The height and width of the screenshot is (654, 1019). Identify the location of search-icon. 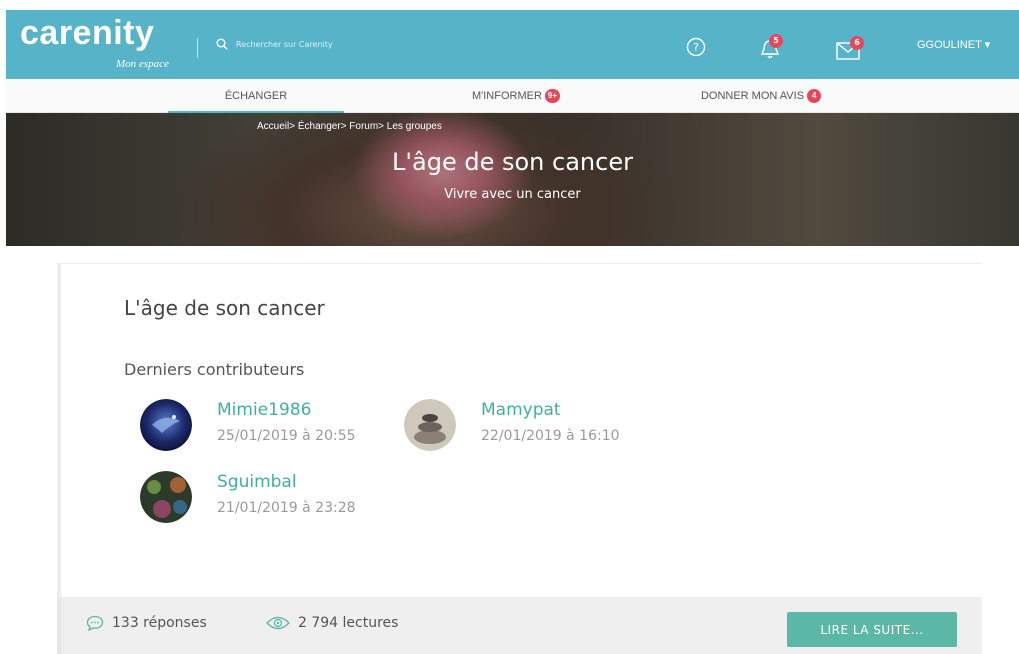
(222, 44).